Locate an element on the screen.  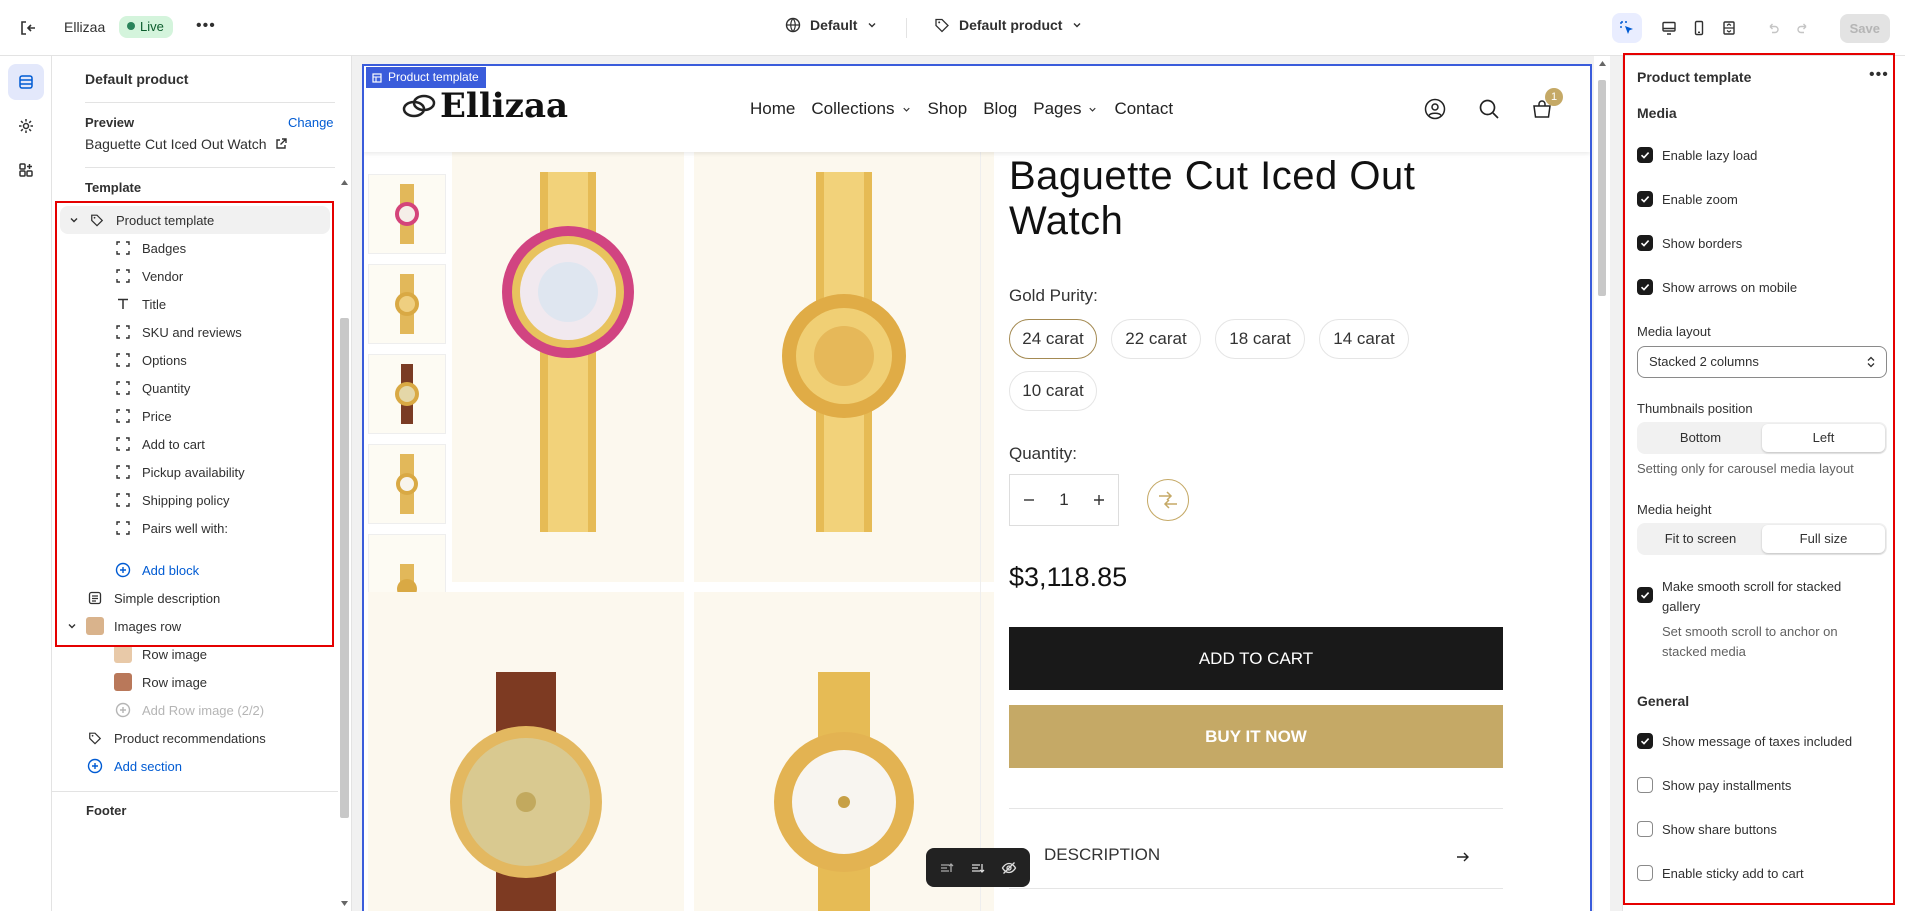
template-selector: Default product is located at coordinates (1008, 25).